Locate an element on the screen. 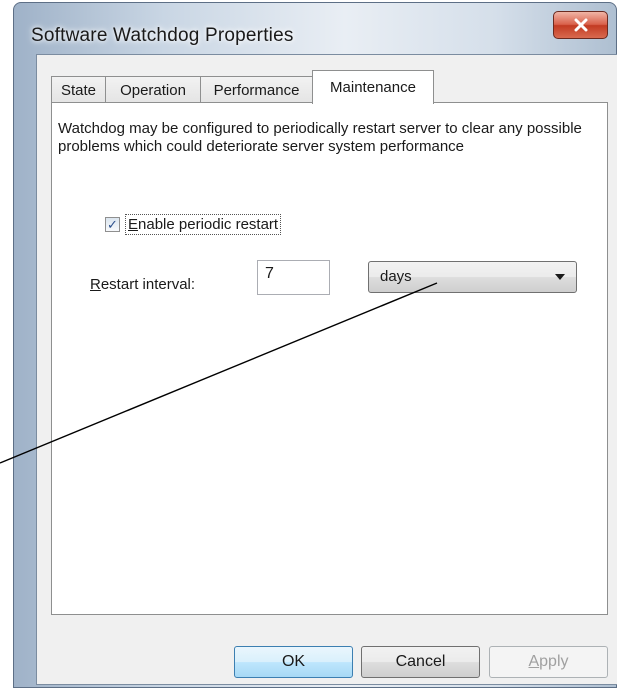 The image size is (617, 690). apply-button: Apply is located at coordinates (548, 662).